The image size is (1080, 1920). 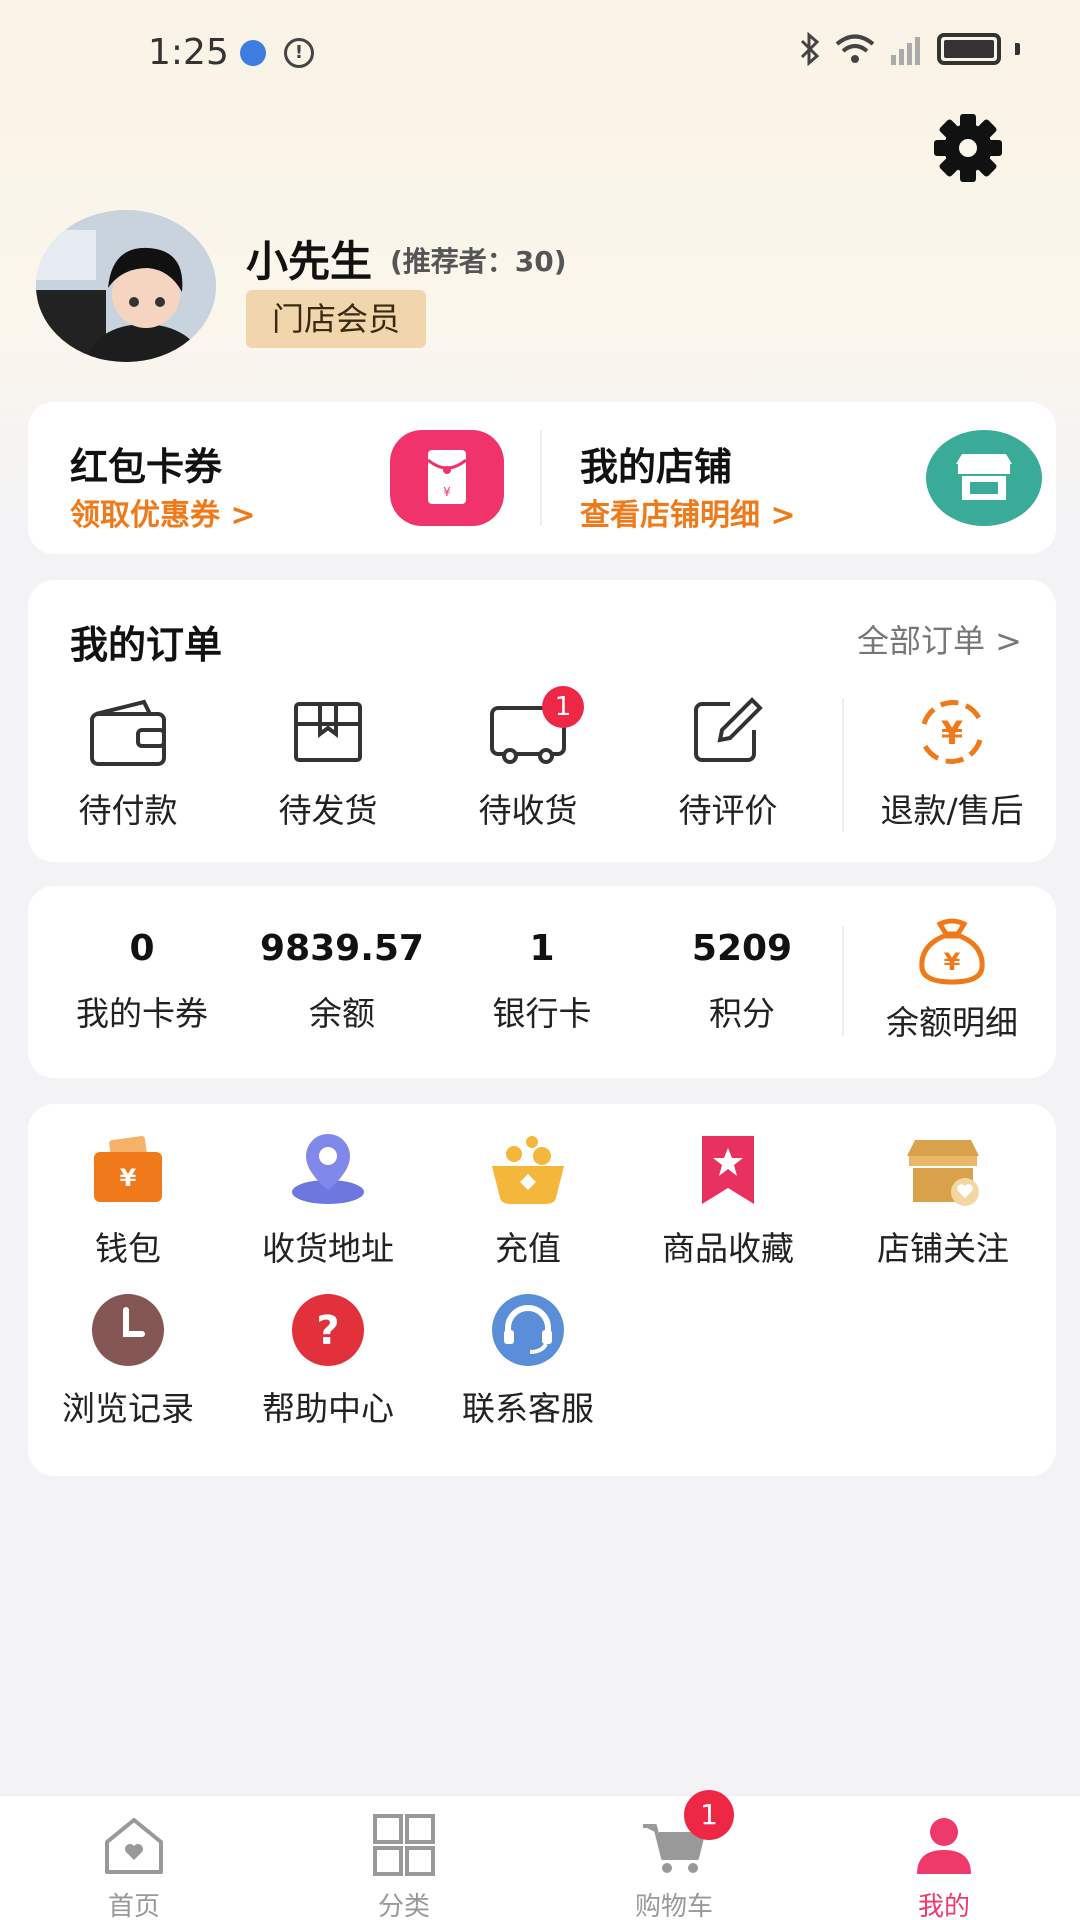 I want to click on coupon-title: 红包卡券, so click(x=146, y=467).